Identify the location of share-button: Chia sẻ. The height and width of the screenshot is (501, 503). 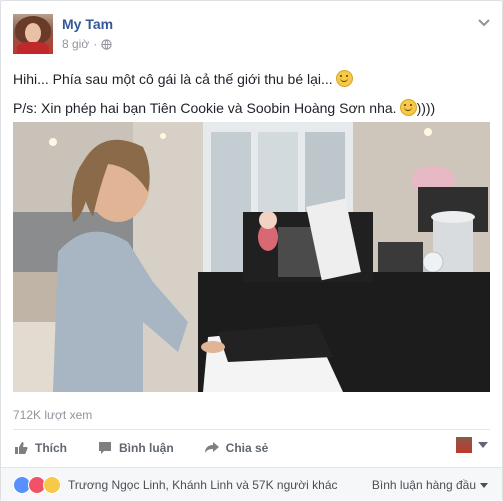
(236, 448).